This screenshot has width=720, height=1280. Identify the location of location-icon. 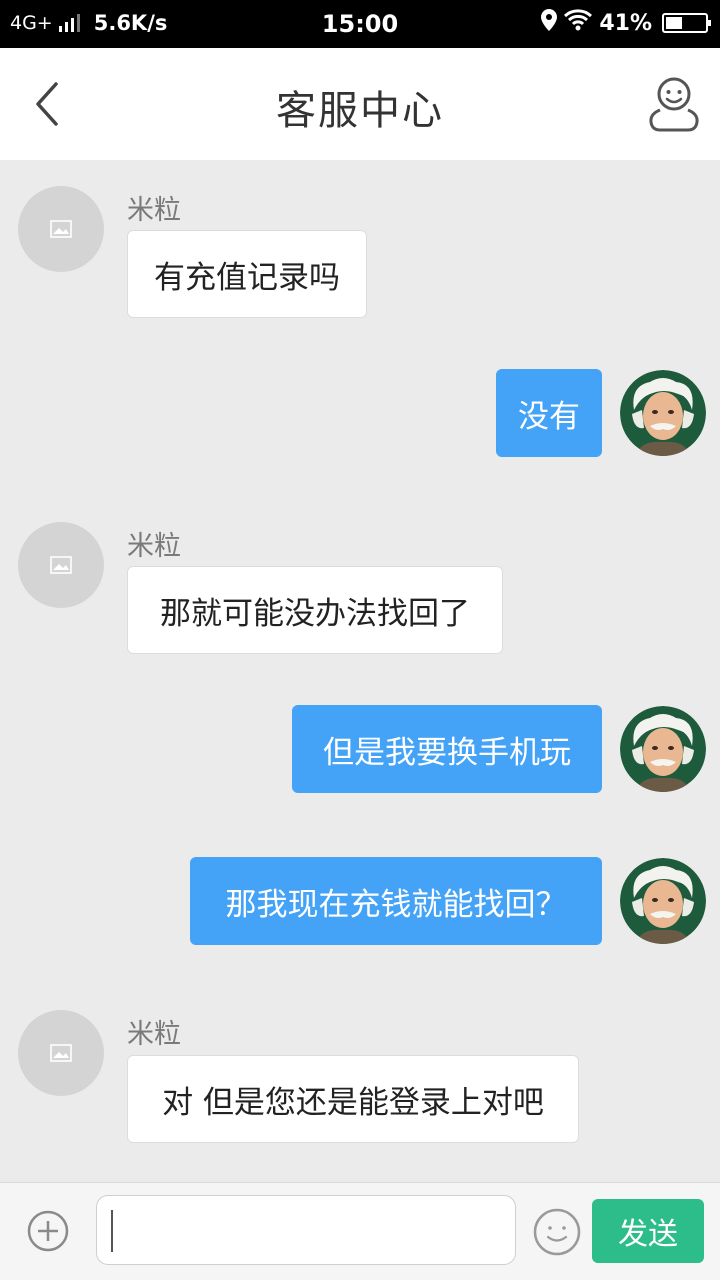
(549, 23).